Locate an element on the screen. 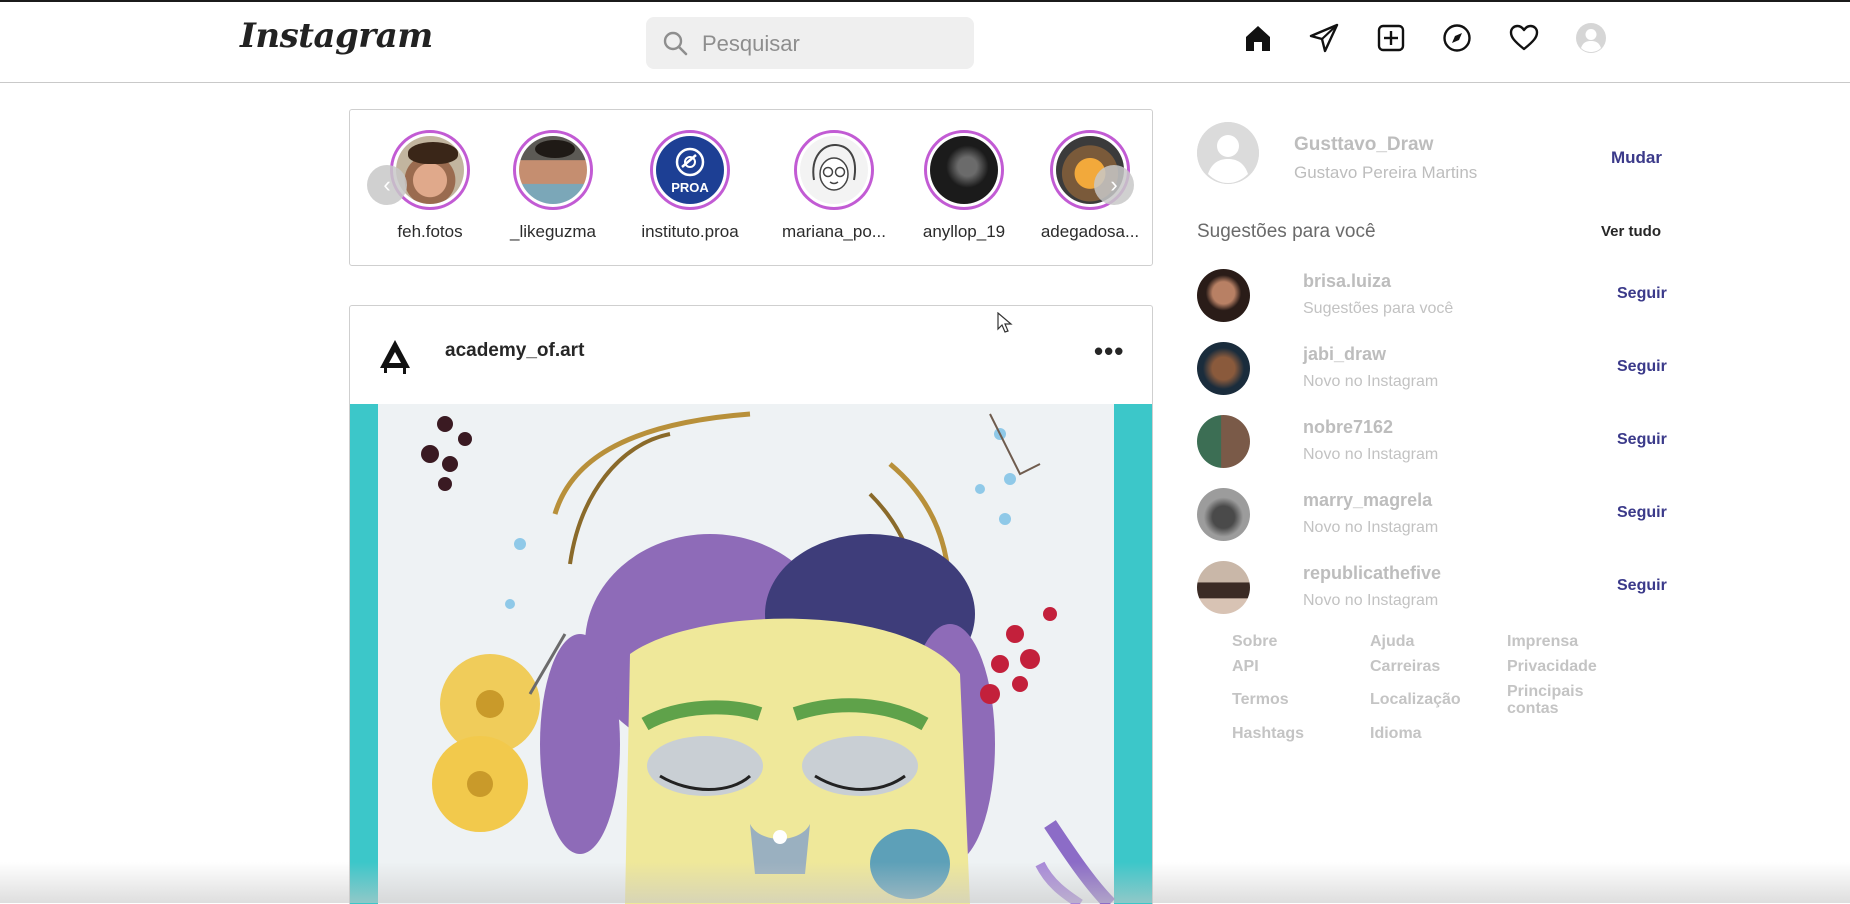  avatar: PROA is located at coordinates (690, 170).